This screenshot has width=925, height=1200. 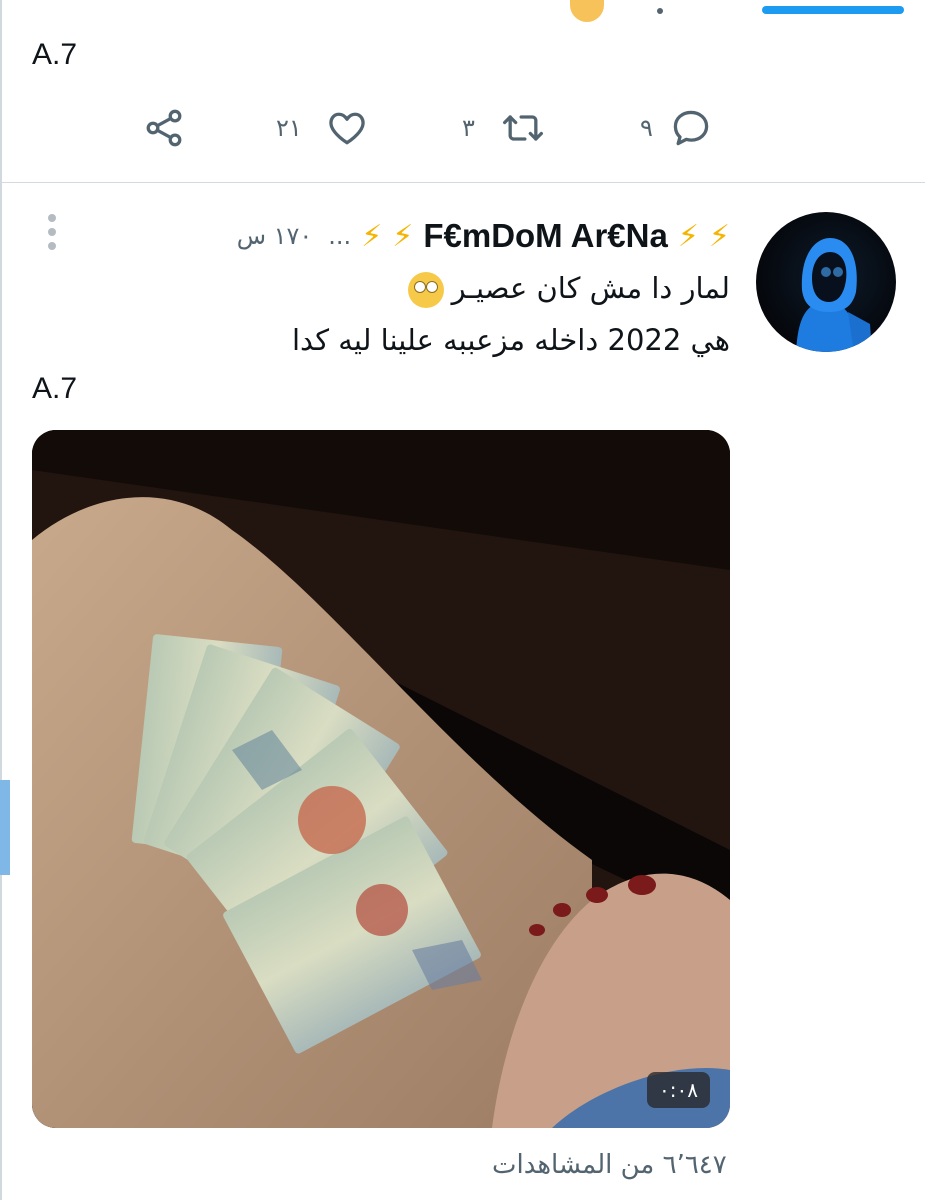 I want to click on retweet-count: ٣, so click(x=468, y=128).